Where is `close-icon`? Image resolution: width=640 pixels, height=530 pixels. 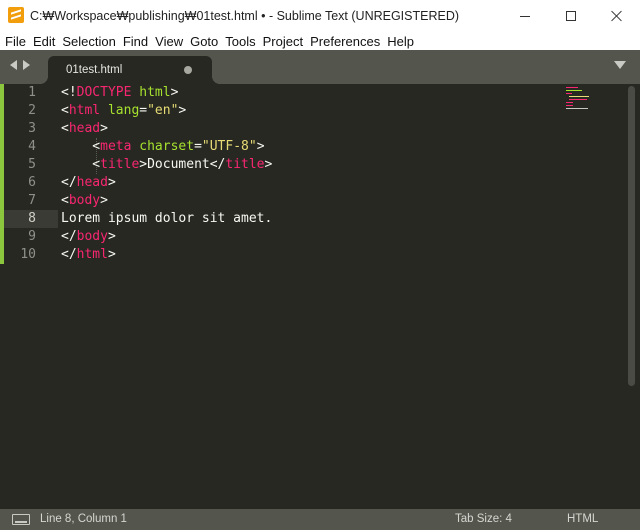
close-icon is located at coordinates (617, 16).